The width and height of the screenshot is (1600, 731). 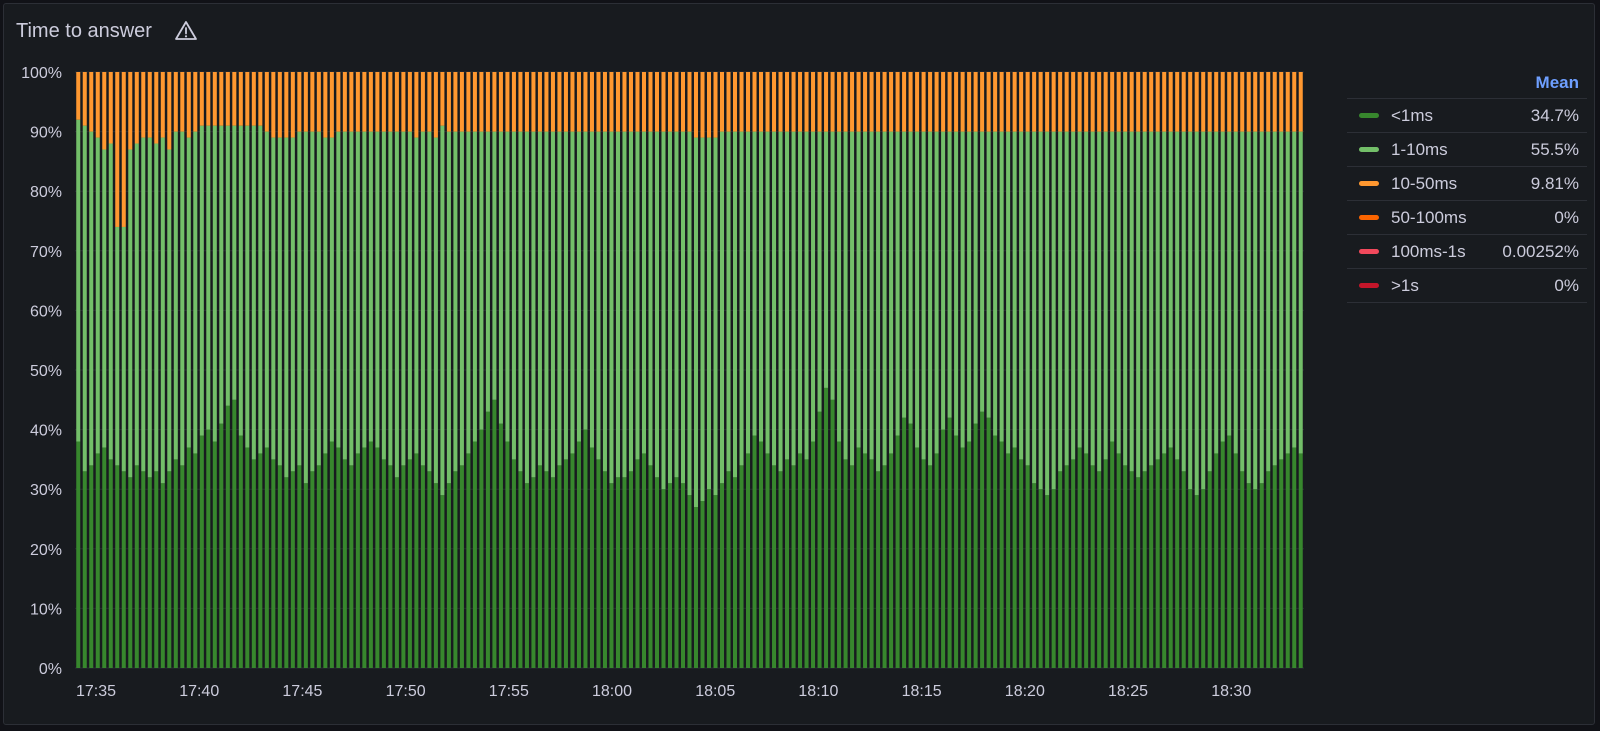 I want to click on legend-item: 50-100ms 0%, so click(x=1467, y=218).